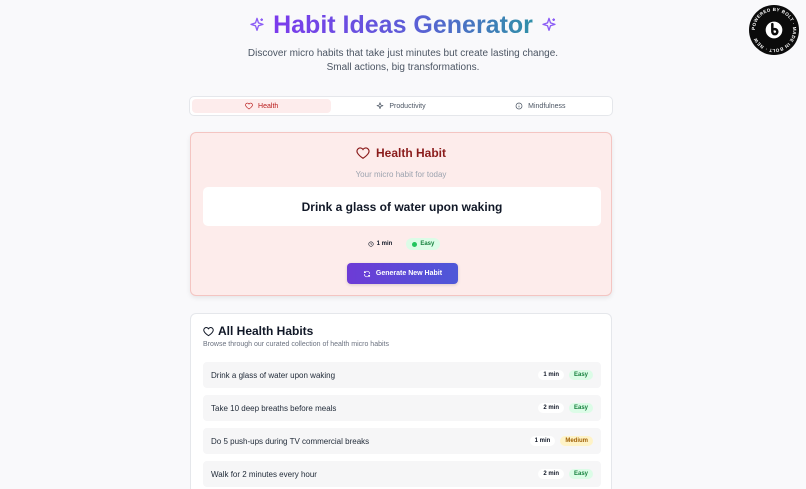 The height and width of the screenshot is (489, 806). I want to click on clock-icon, so click(371, 244).